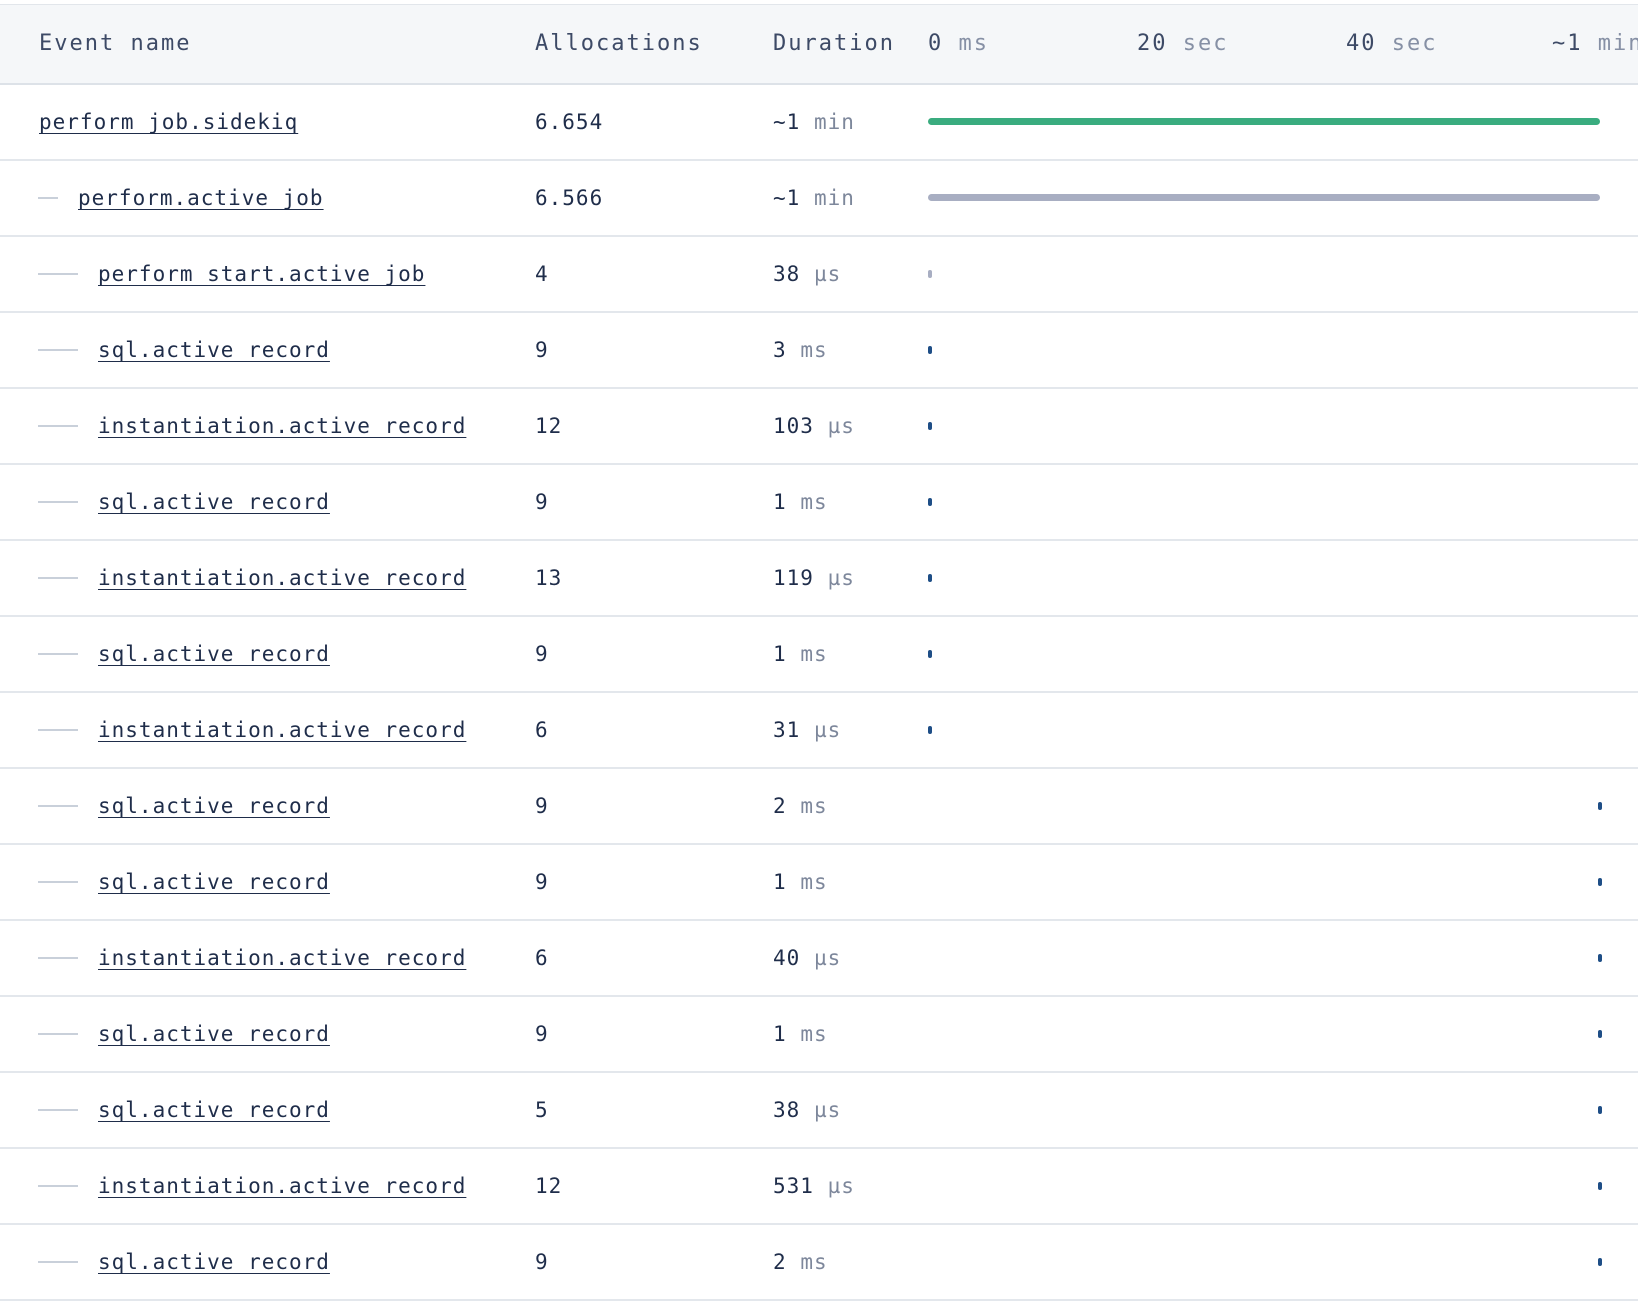 This screenshot has width=1638, height=1301. I want to click on event-name-cell: perform_start.active_job, so click(261, 274).